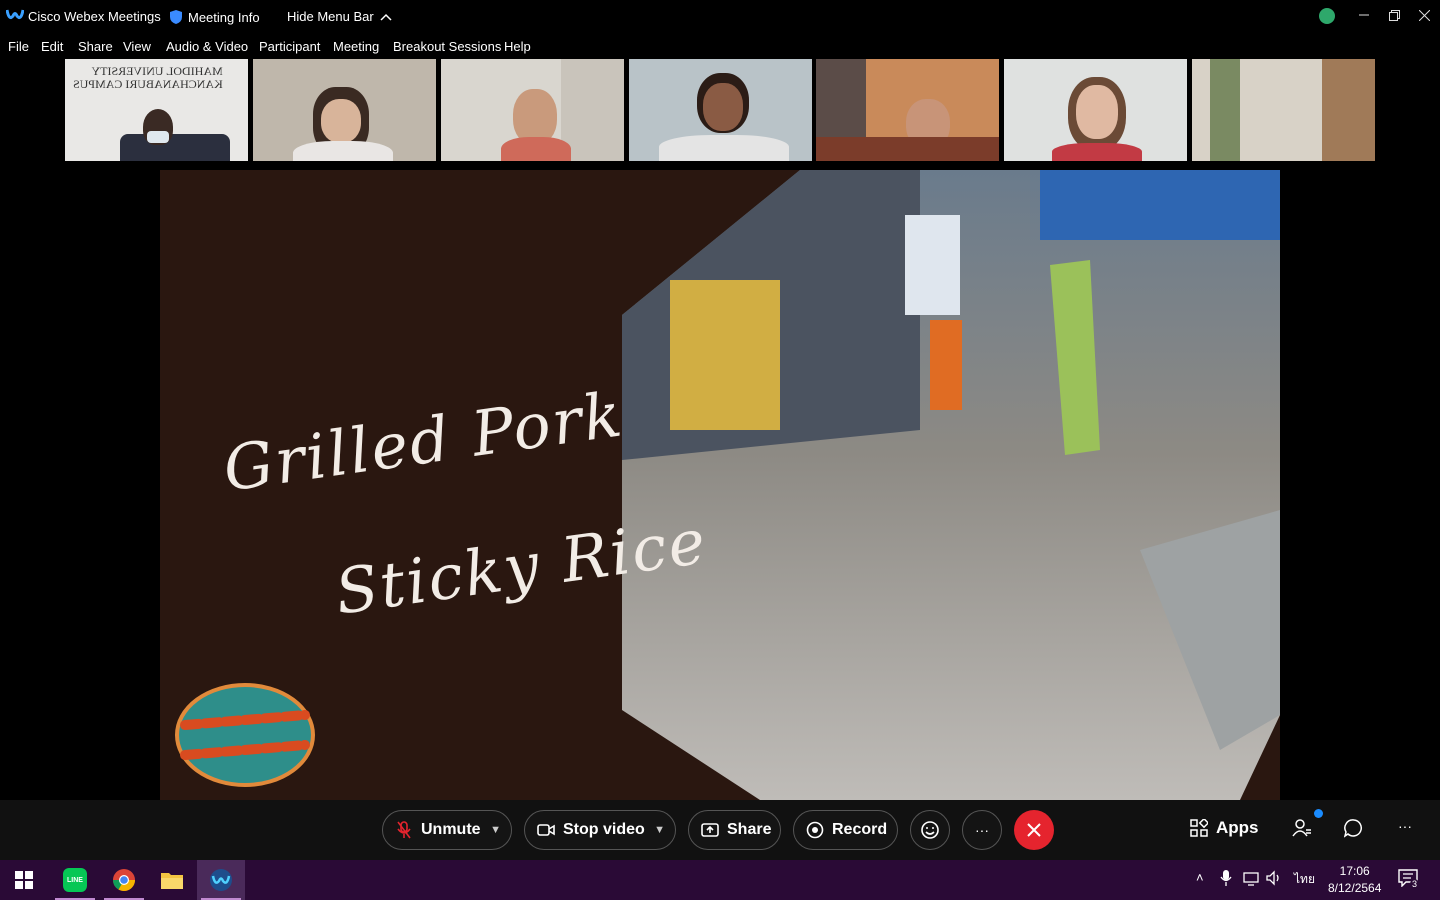  I want to click on webex-icon, so click(221, 880).